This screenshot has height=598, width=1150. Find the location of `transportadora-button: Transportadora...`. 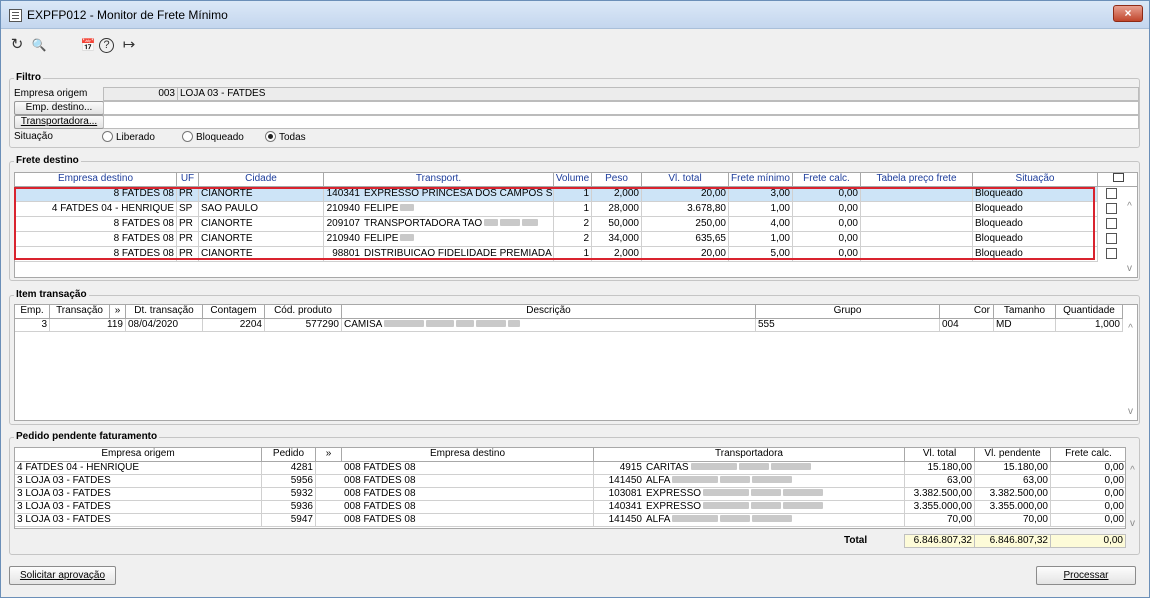

transportadora-button: Transportadora... is located at coordinates (59, 122).